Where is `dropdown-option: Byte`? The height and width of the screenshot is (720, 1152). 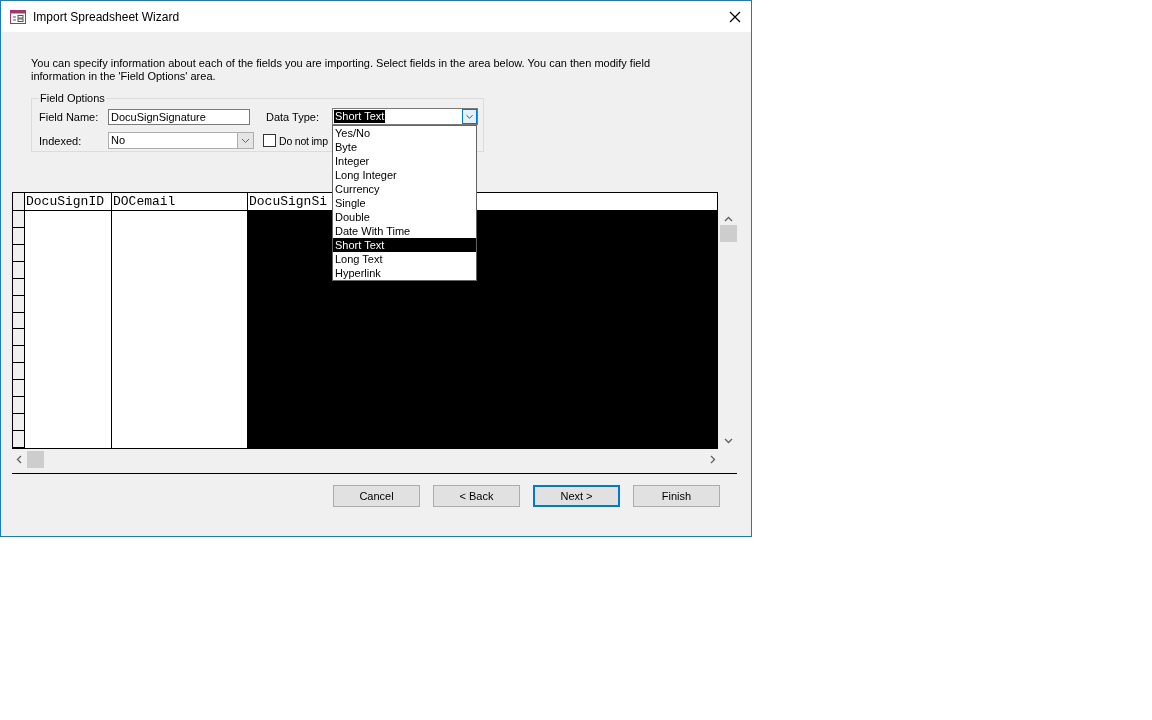
dropdown-option: Byte is located at coordinates (404, 147).